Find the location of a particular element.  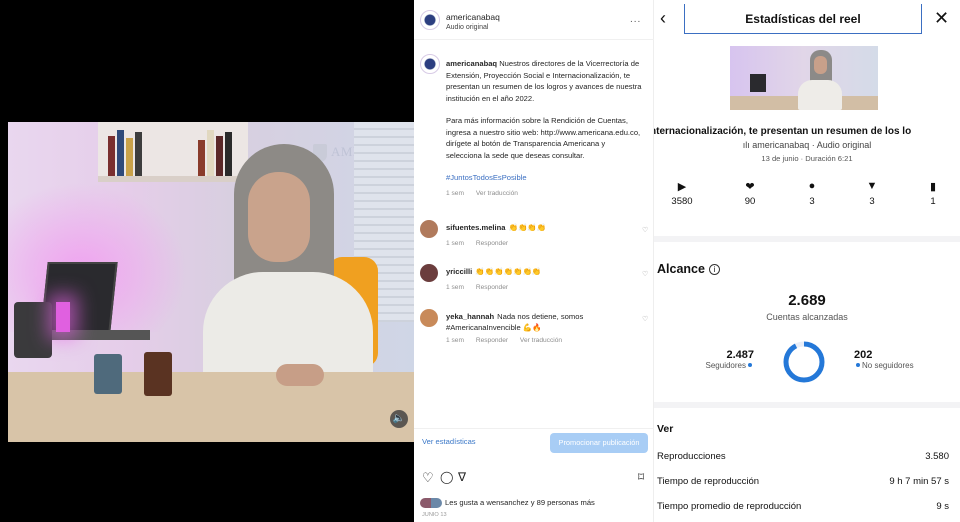

thumb-laptop is located at coordinates (758, 83).